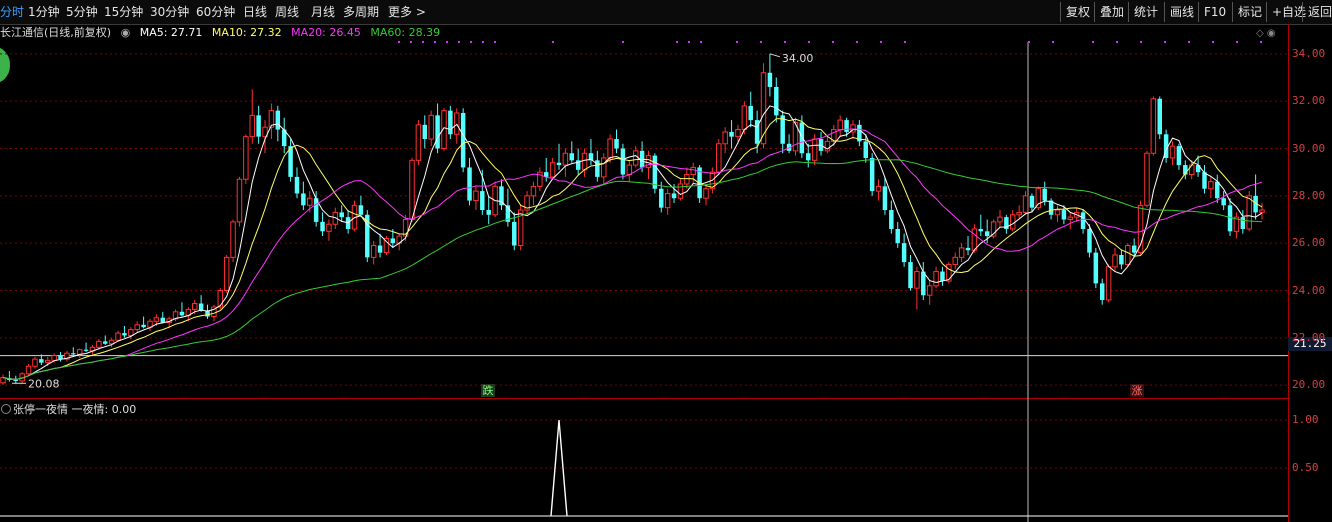 Image resolution: width=1332 pixels, height=522 pixels. Describe the element at coordinates (1309, 385) in the screenshot. I see `price-tick-label: 20.00` at that location.